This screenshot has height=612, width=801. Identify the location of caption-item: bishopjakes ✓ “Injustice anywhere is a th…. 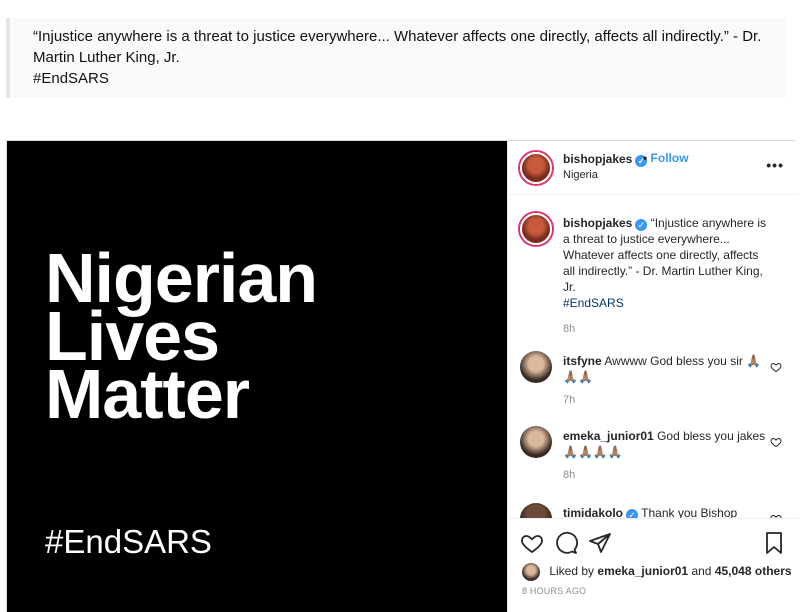
(653, 274).